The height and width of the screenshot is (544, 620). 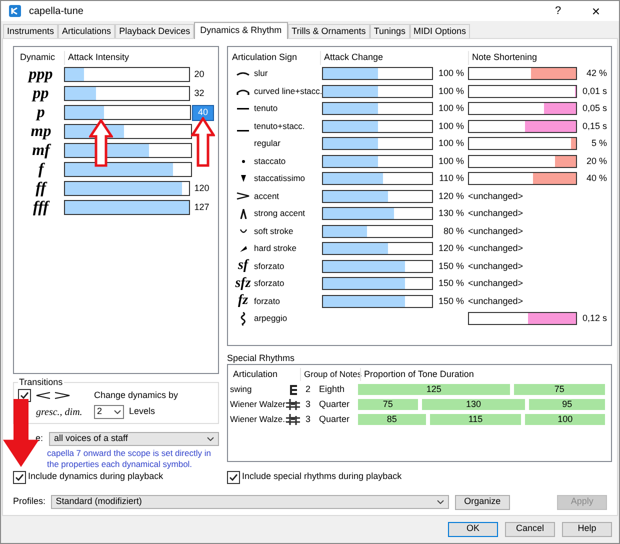 What do you see at coordinates (270, 161) in the screenshot?
I see `articulation-name: staccato` at bounding box center [270, 161].